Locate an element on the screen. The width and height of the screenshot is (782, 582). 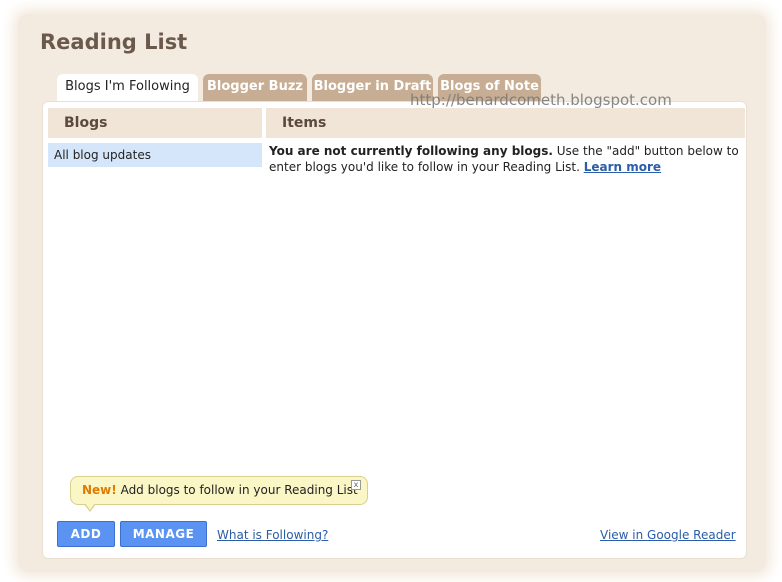
tooltip-pointer-fill is located at coordinates (90, 506).